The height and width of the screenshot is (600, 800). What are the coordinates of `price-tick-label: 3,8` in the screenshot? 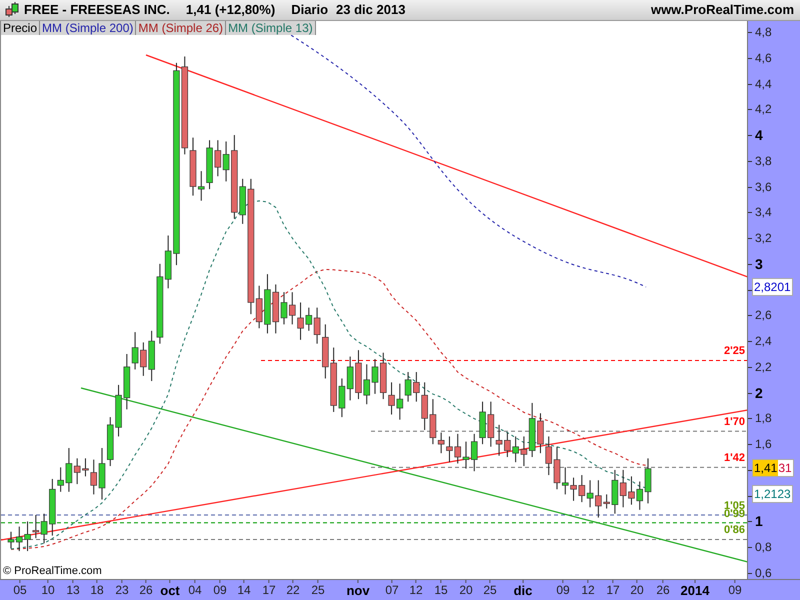 It's located at (763, 161).